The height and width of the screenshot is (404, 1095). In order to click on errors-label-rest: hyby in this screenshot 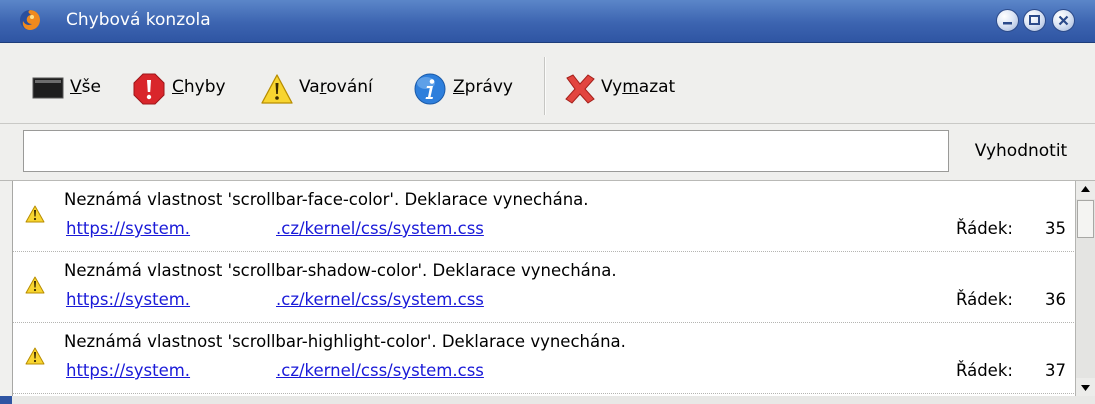, I will do `click(204, 87)`.